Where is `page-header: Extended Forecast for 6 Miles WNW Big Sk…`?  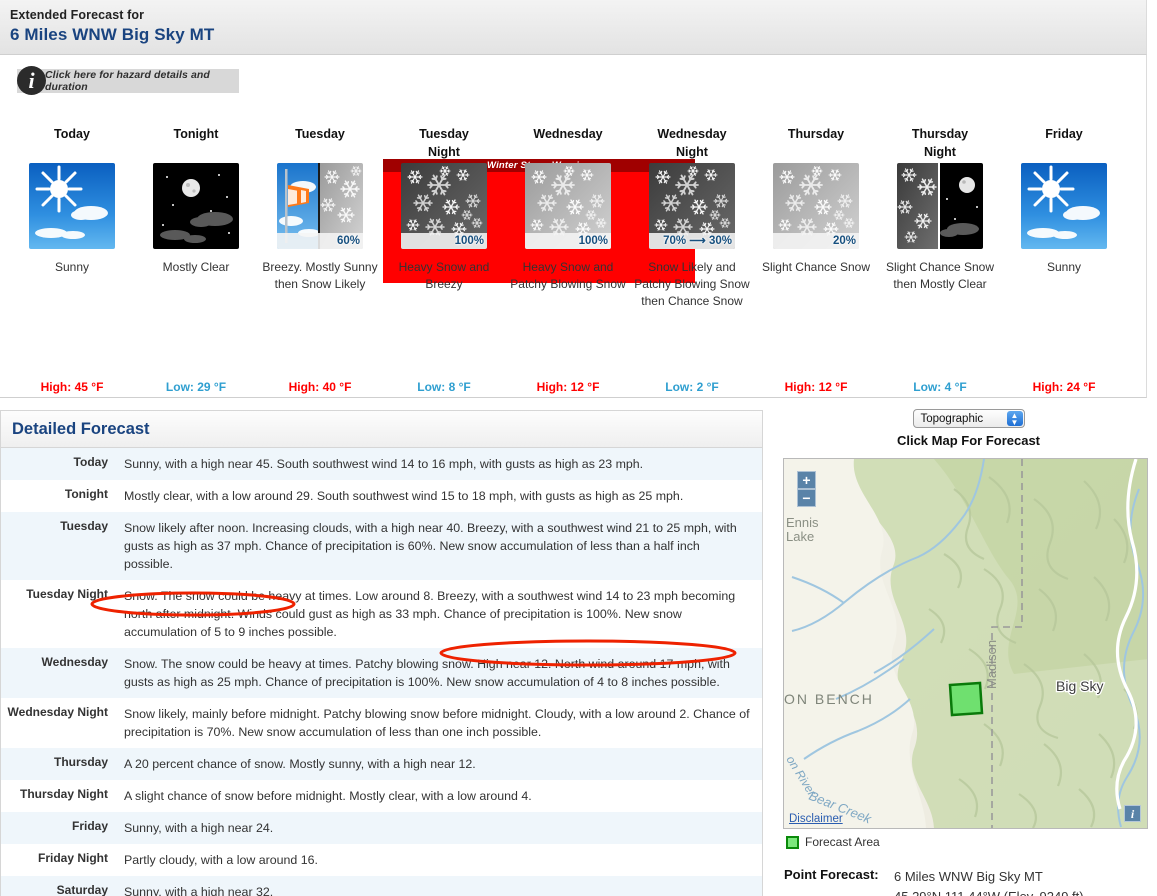
page-header: Extended Forecast for 6 Miles WNW Big Sk… is located at coordinates (573, 27).